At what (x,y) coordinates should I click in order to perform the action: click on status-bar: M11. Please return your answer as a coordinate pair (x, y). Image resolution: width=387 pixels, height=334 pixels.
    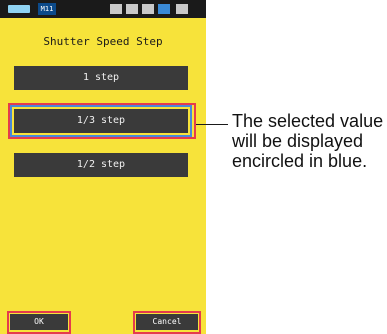
    Looking at the image, I should click on (103, 9).